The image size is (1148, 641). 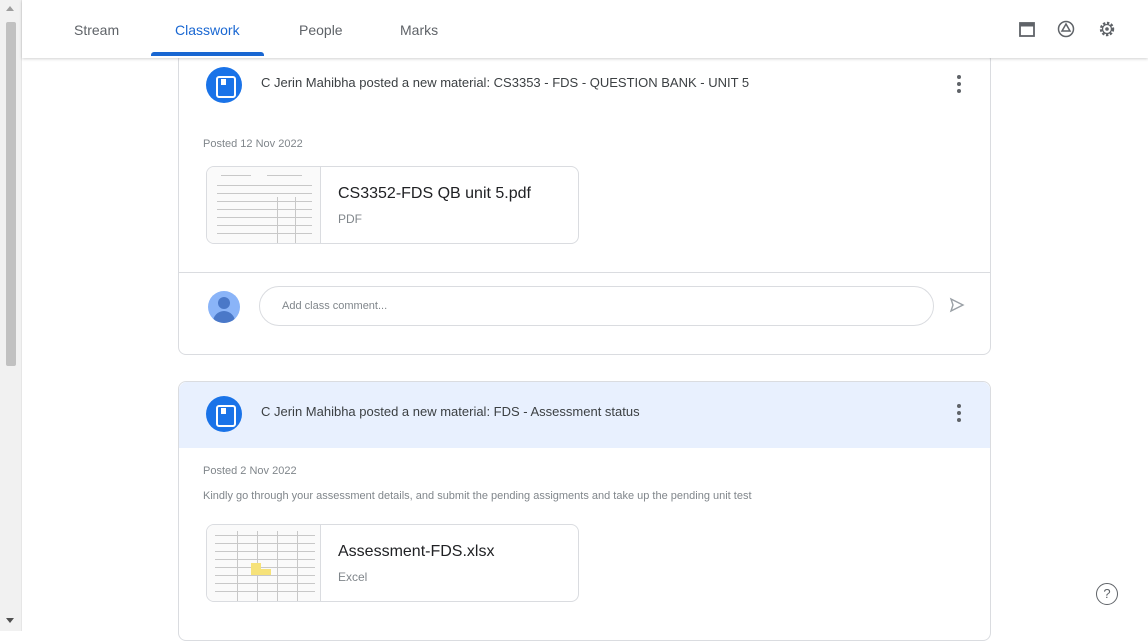 What do you see at coordinates (321, 29) in the screenshot?
I see `tab-people: People` at bounding box center [321, 29].